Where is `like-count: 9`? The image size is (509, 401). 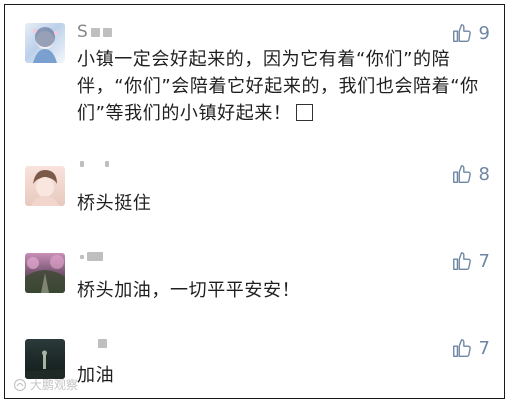
like-count: 9 is located at coordinates (484, 33).